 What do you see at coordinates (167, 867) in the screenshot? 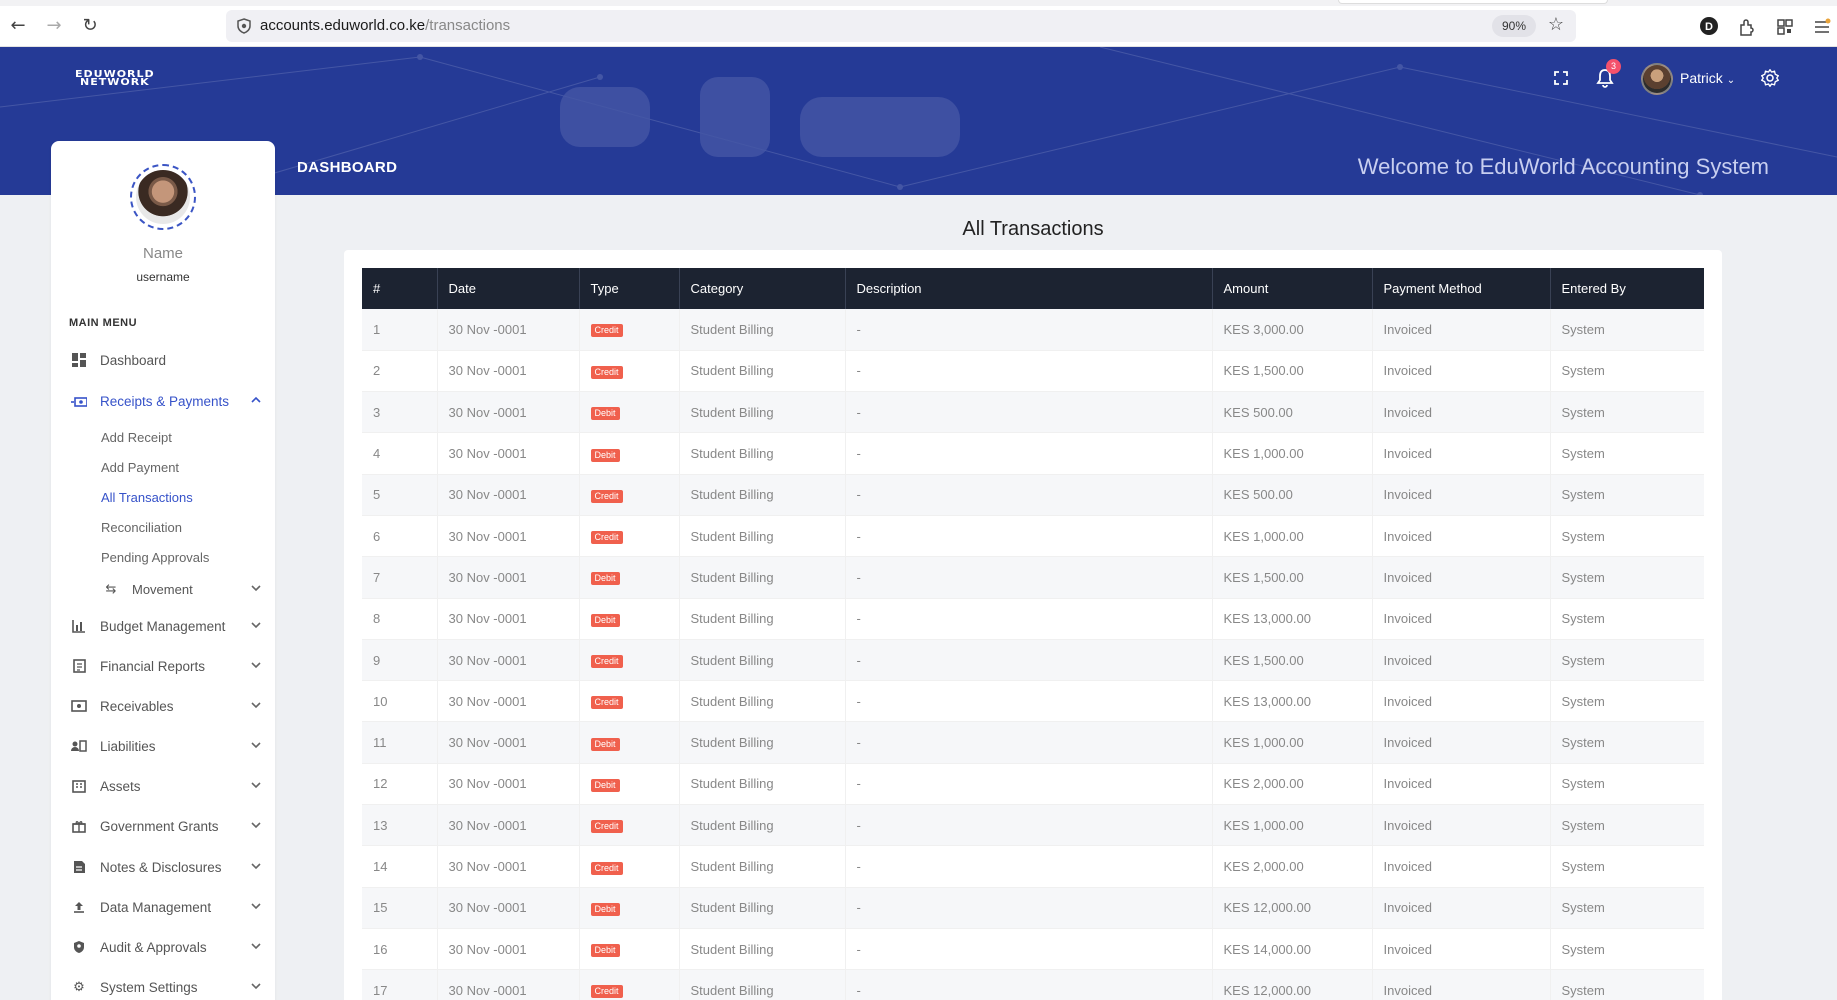
I see `sidebar-item-notes-disclosures: Notes & Disclosures` at bounding box center [167, 867].